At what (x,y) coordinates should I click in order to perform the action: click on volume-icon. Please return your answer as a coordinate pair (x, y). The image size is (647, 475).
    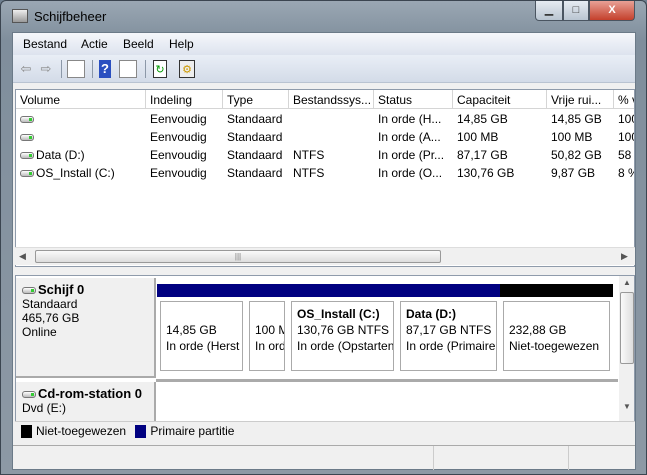
    Looking at the image, I should click on (27, 174).